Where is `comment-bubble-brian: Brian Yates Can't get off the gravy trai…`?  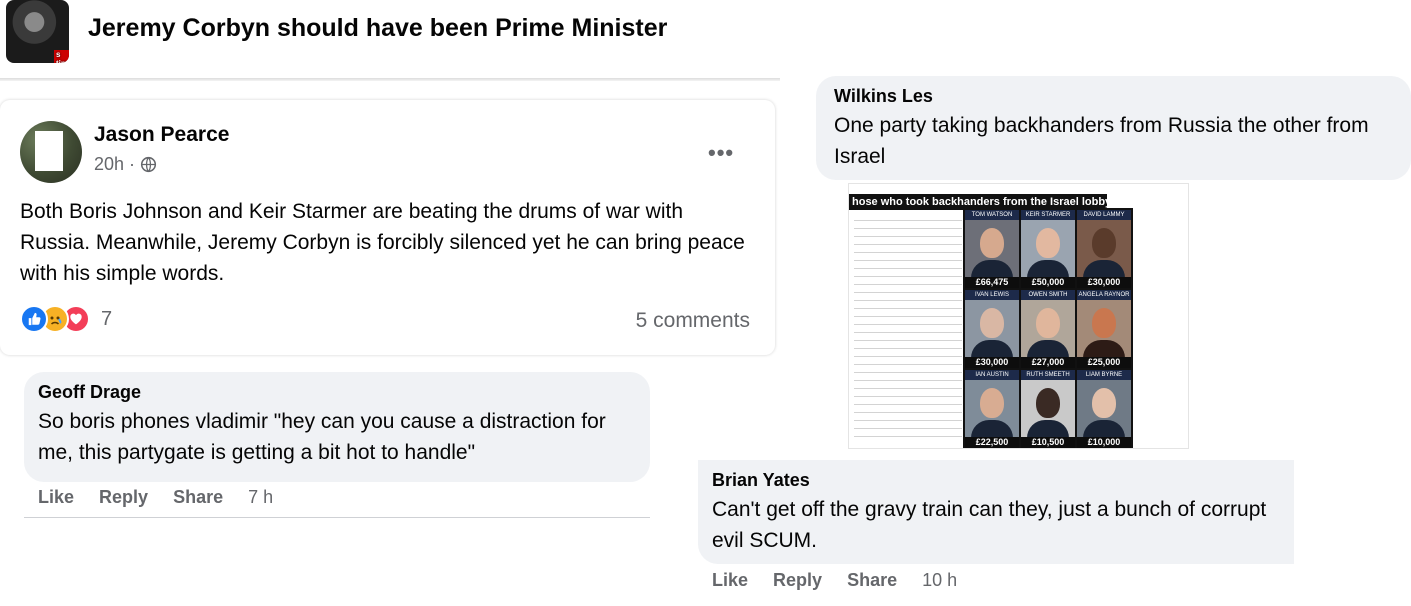 comment-bubble-brian: Brian Yates Can't get off the gravy trai… is located at coordinates (996, 512).